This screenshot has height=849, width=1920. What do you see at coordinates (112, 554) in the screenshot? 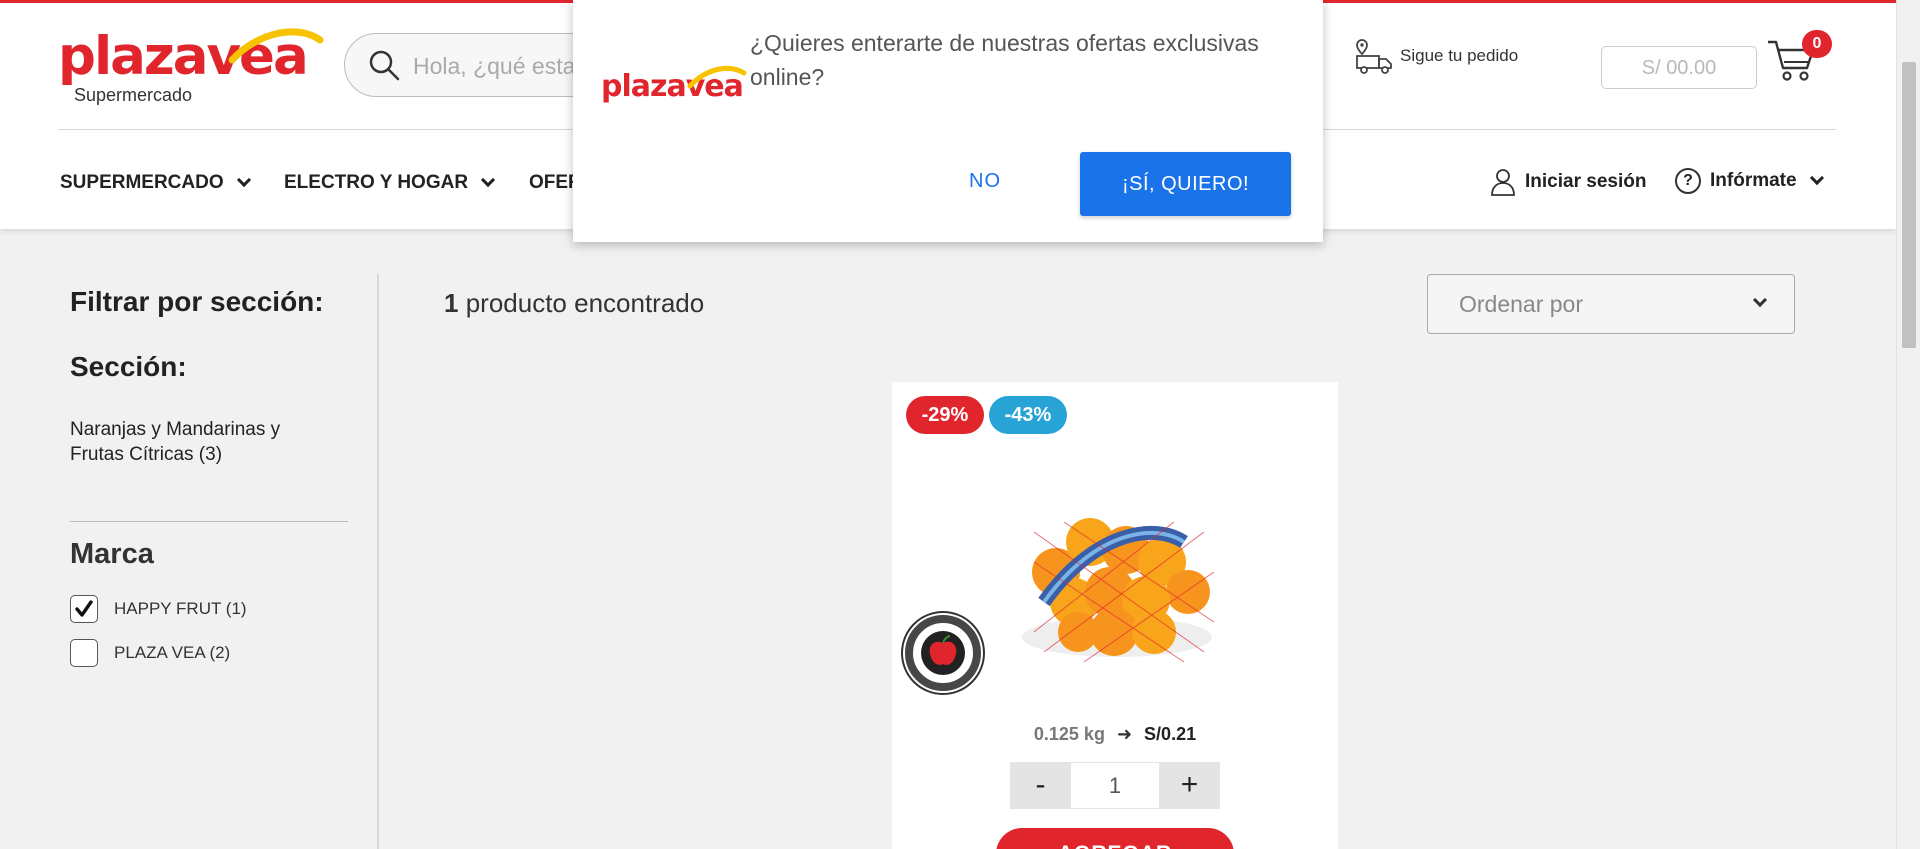
I see `brand-title: Marca` at bounding box center [112, 554].